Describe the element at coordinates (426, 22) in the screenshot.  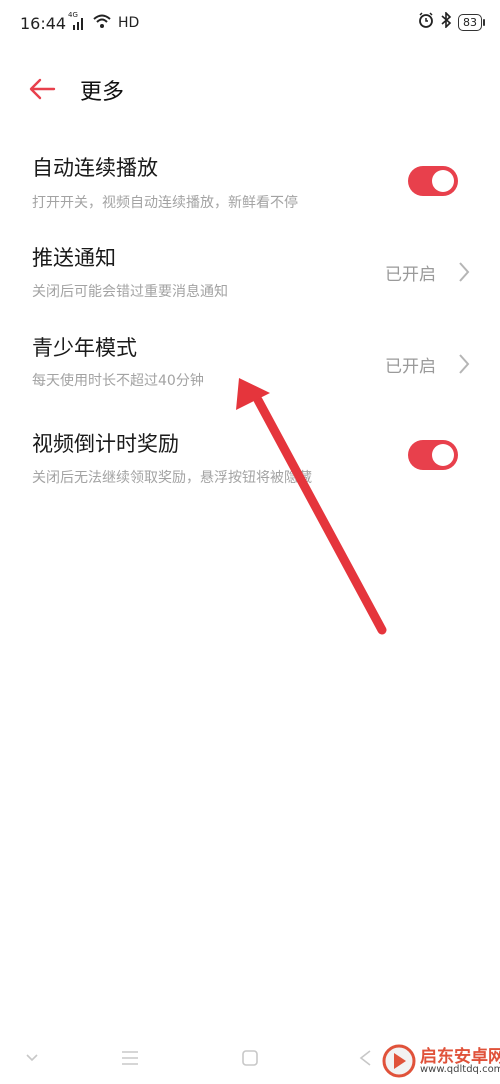
I see `alarm-icon` at that location.